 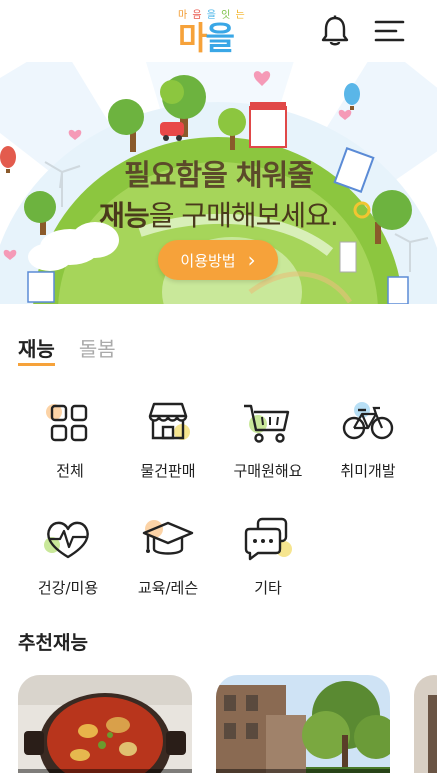 I want to click on category-want-to-buy: 구매원해요, so click(x=268, y=440).